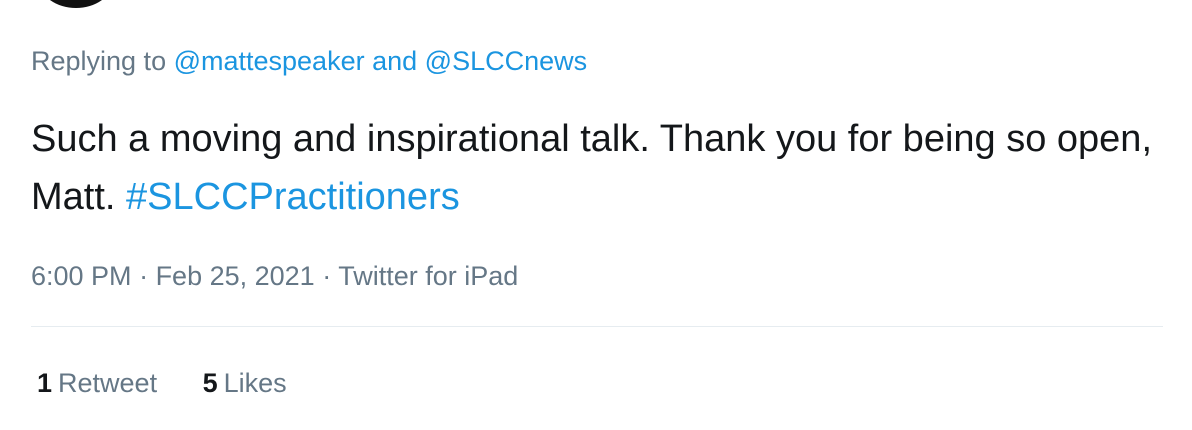 This screenshot has height=430, width=1192. I want to click on likes-count: 5, so click(210, 383).